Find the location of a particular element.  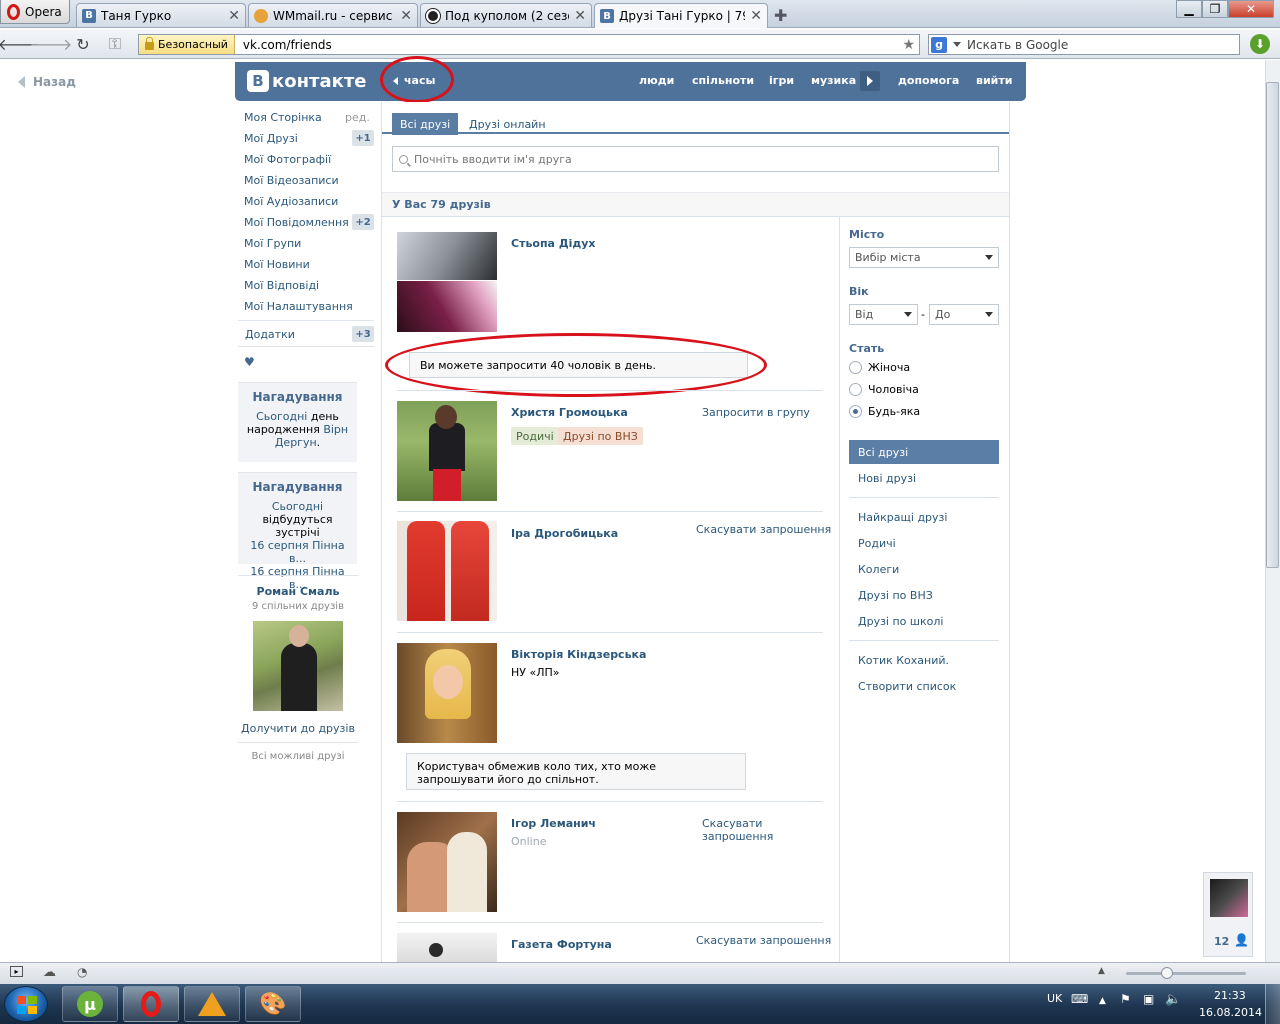

sidebar-item-photos: Мої Фотографії is located at coordinates (287, 159).